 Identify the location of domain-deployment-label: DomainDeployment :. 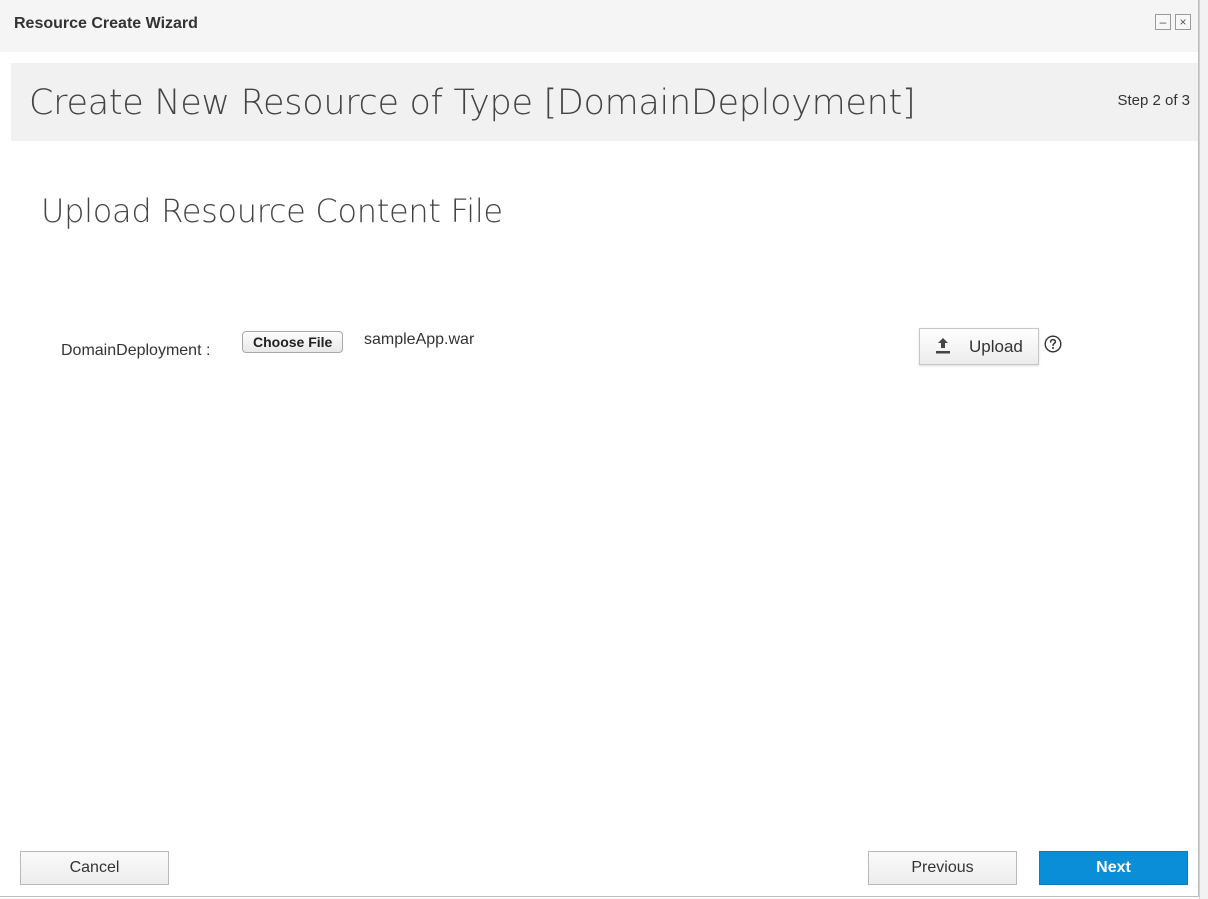
(136, 350).